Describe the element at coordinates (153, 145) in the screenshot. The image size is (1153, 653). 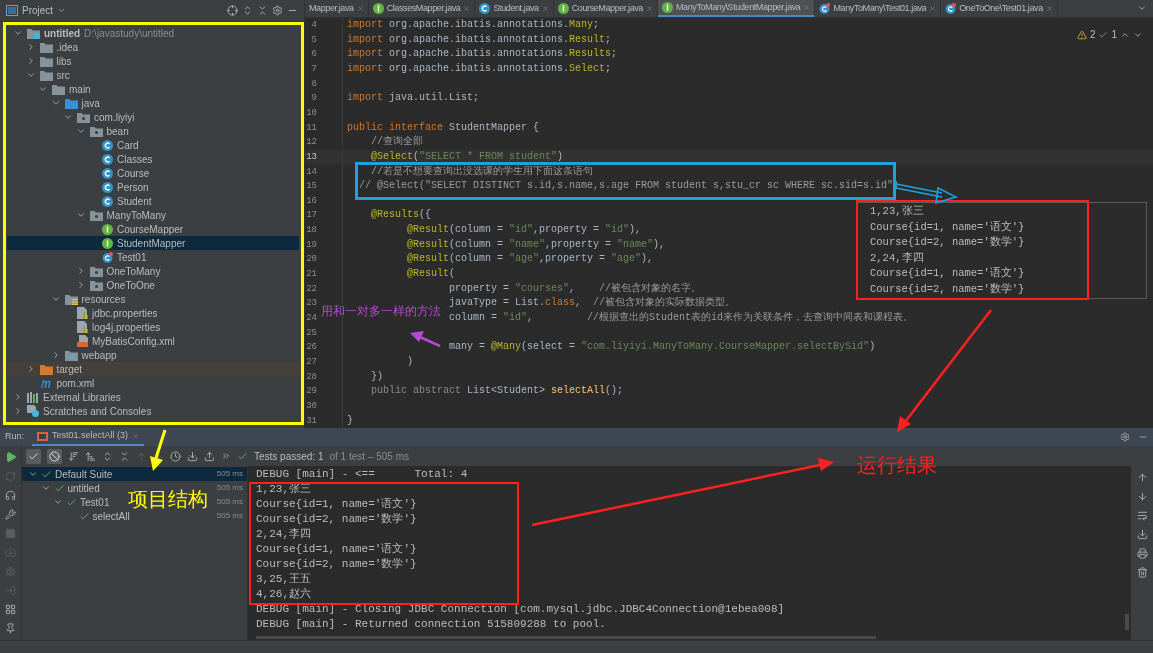
I see `tree-item: Card` at that location.